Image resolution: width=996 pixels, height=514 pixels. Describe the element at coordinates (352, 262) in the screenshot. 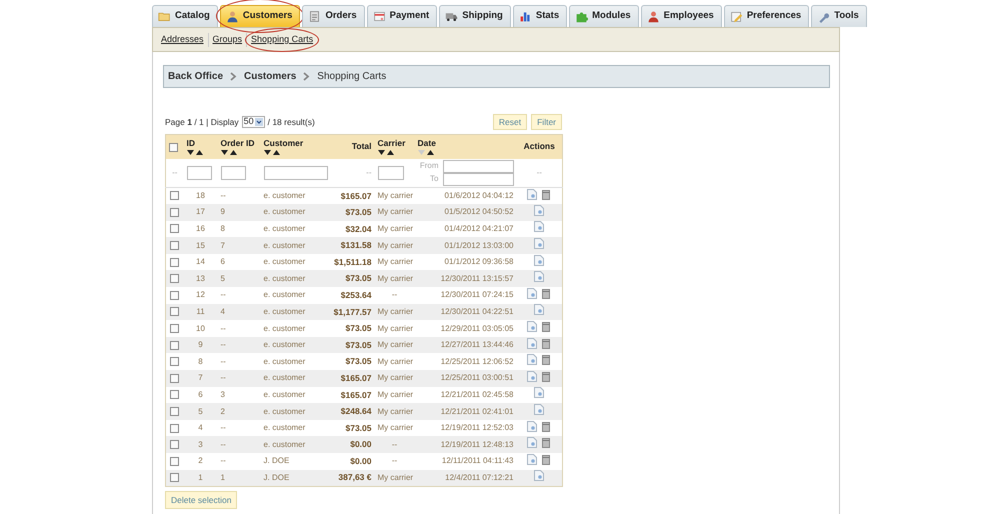

I see `table-cell: $1,511.18` at that location.